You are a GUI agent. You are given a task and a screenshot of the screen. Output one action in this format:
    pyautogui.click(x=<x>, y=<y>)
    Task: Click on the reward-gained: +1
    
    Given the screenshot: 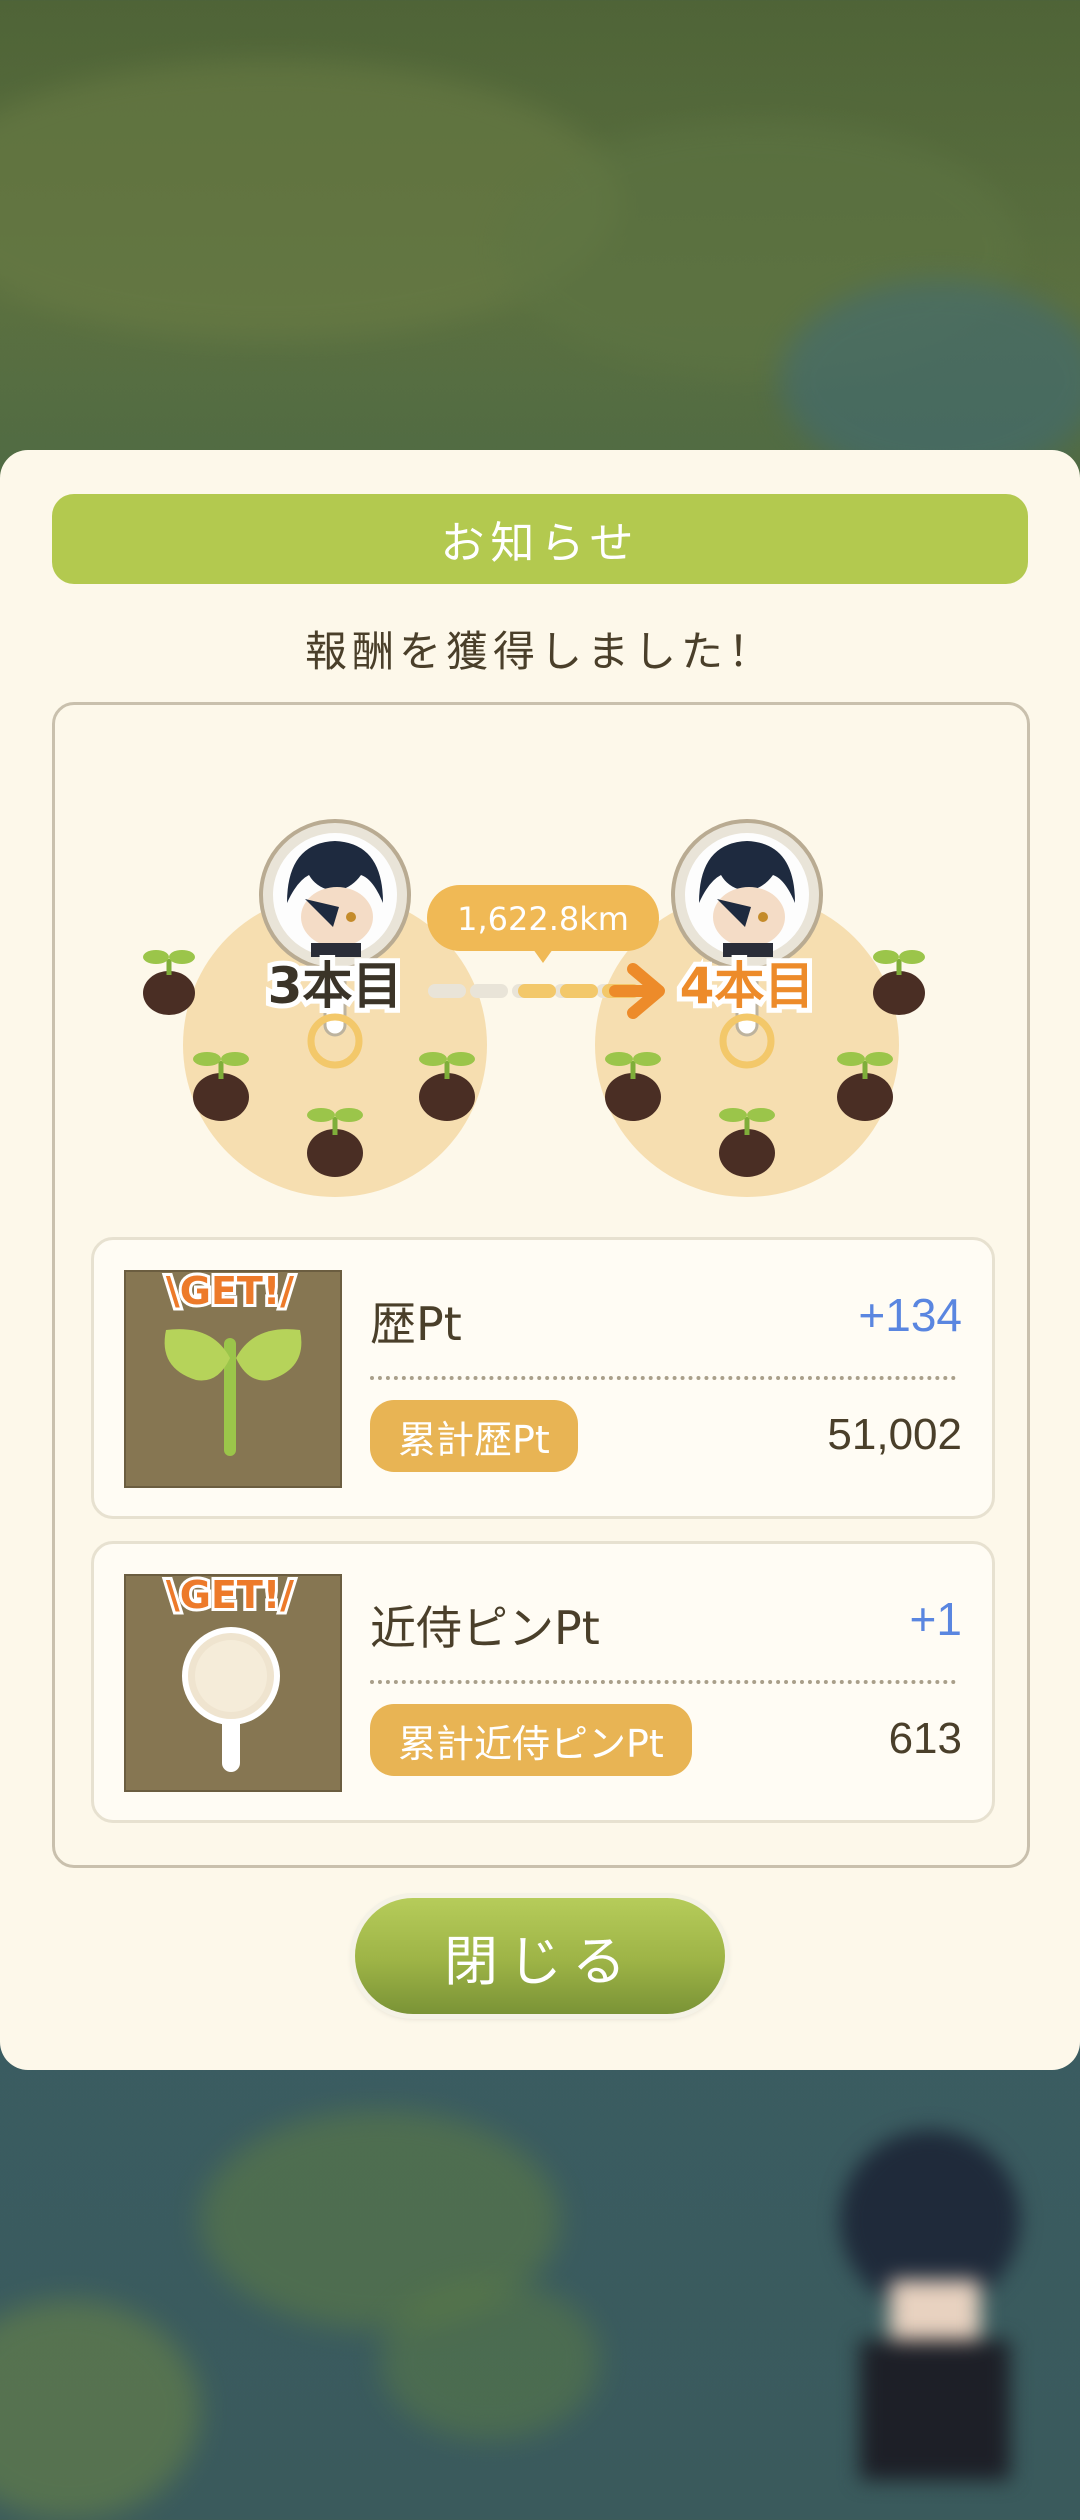 What is the action you would take?
    pyautogui.click(x=935, y=1619)
    